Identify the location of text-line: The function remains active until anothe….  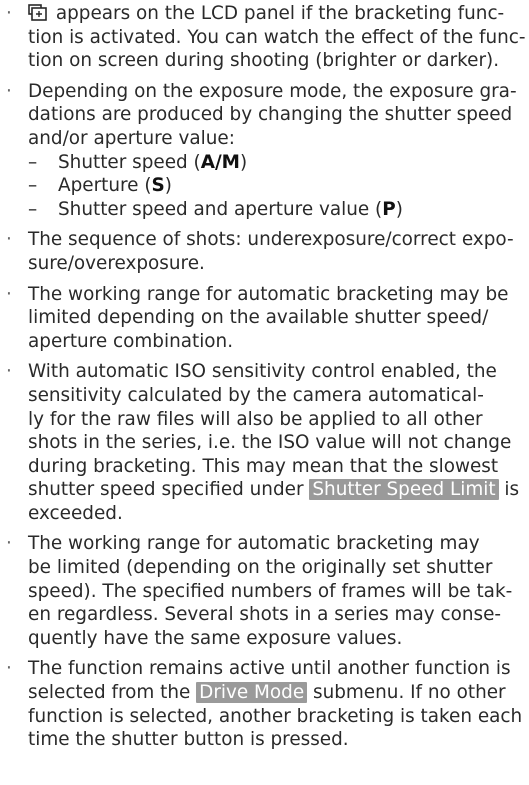
(269, 669).